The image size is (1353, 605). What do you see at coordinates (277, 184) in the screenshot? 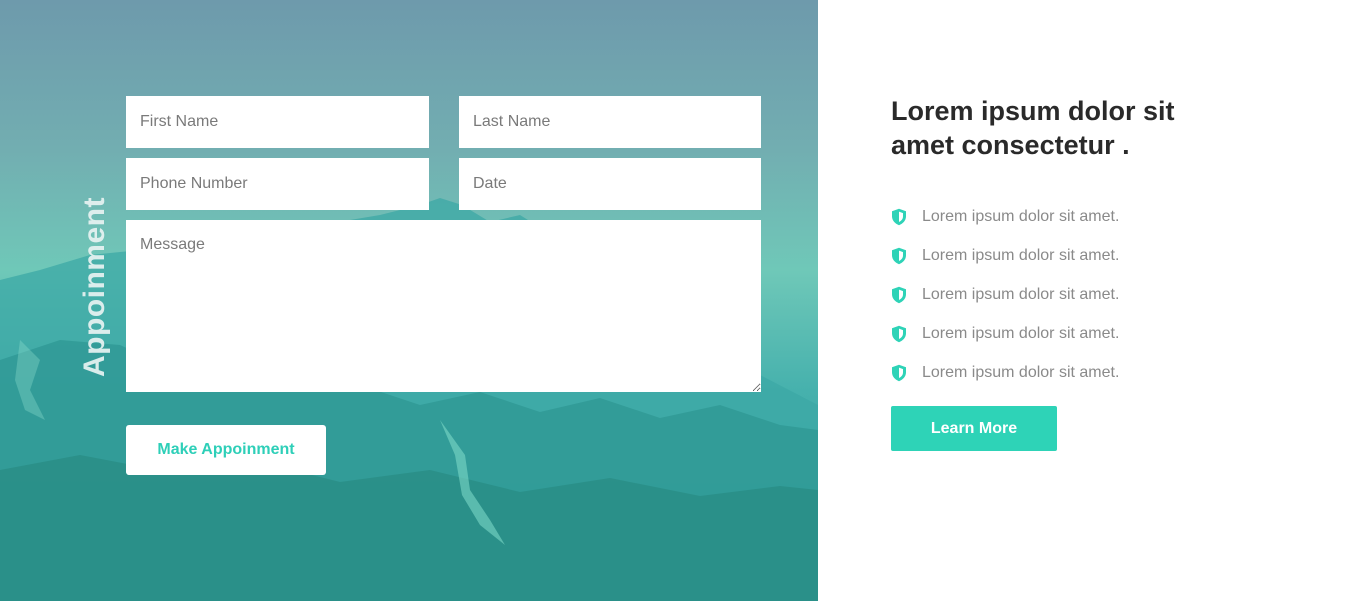
I see `phone-number-input` at bounding box center [277, 184].